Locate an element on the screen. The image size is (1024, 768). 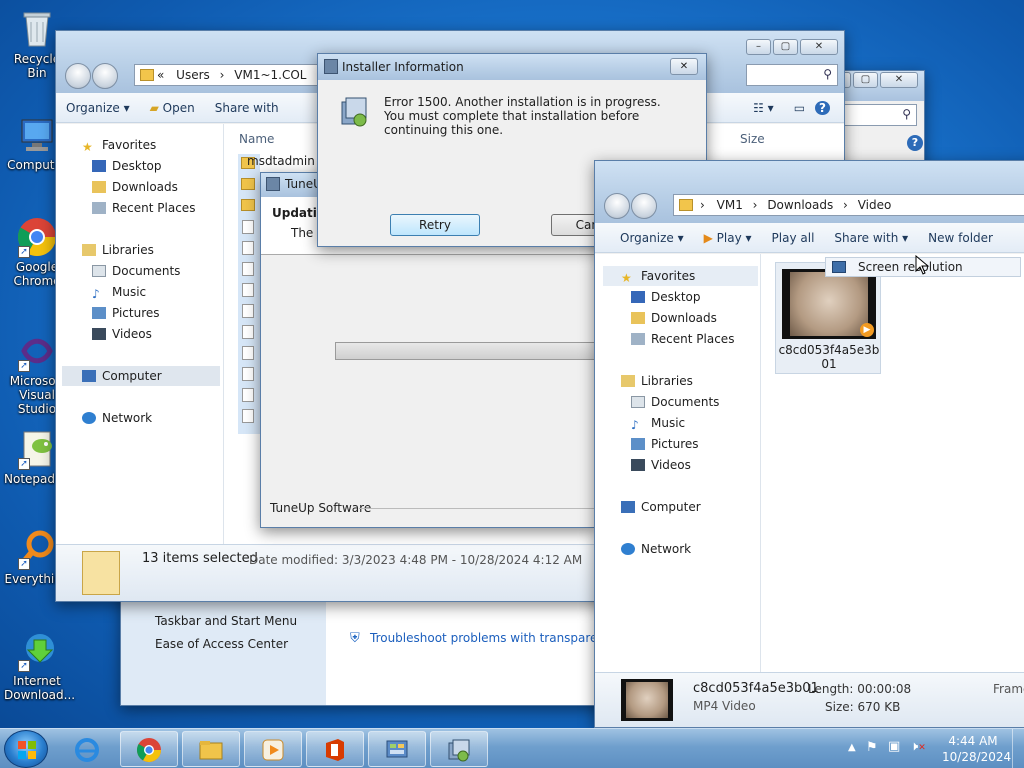
taskbar-explorer is located at coordinates (211, 749).